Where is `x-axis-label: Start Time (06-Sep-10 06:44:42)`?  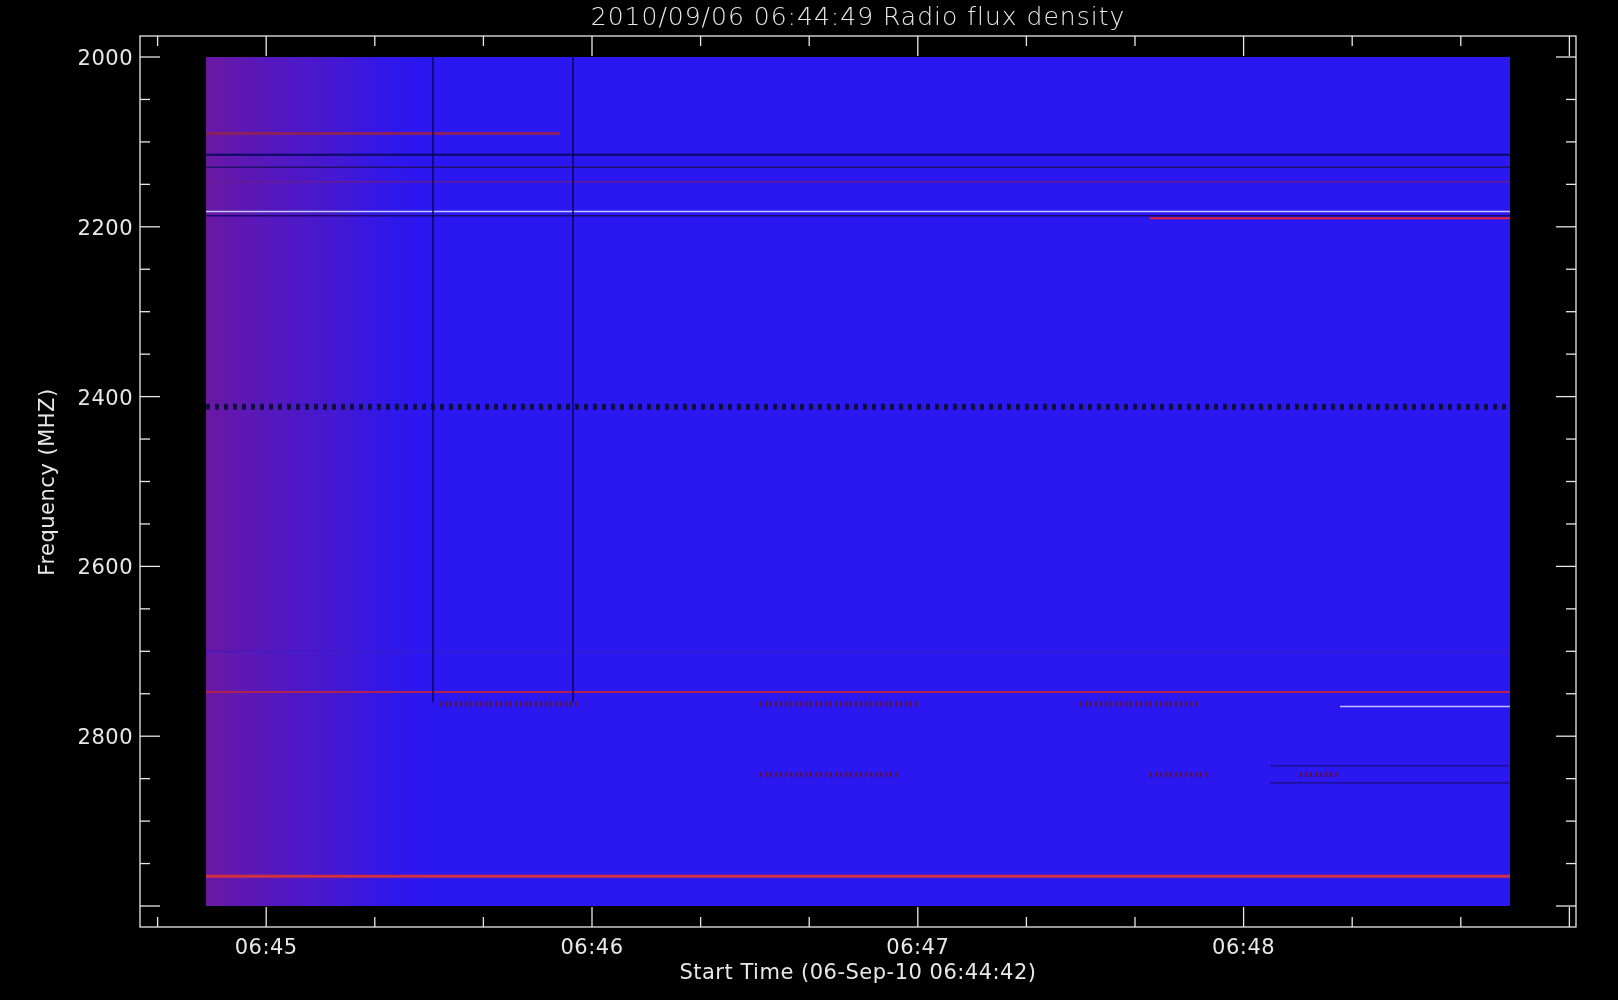
x-axis-label: Start Time (06-Sep-10 06:44:42) is located at coordinates (858, 972).